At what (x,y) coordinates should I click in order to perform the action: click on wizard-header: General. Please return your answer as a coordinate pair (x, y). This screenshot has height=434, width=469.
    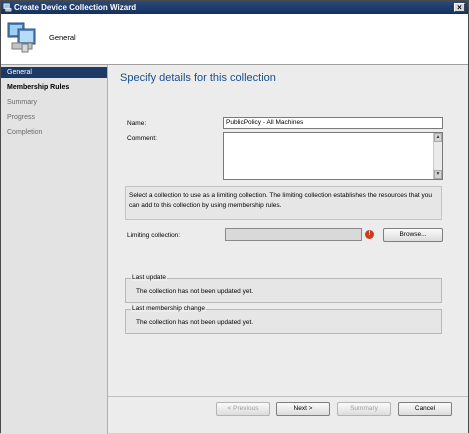
    Looking at the image, I should click on (234, 39).